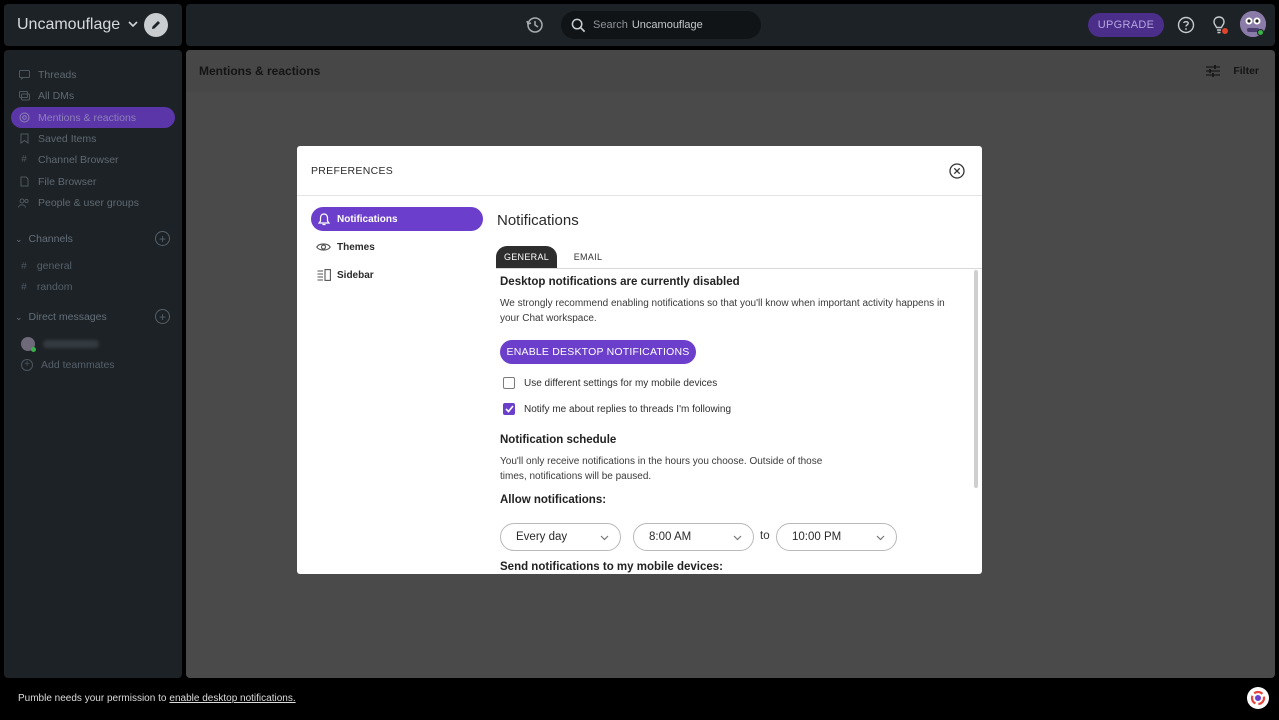 The width and height of the screenshot is (1279, 720). What do you see at coordinates (67, 138) in the screenshot?
I see `sidebar-item-label: Saved Items` at bounding box center [67, 138].